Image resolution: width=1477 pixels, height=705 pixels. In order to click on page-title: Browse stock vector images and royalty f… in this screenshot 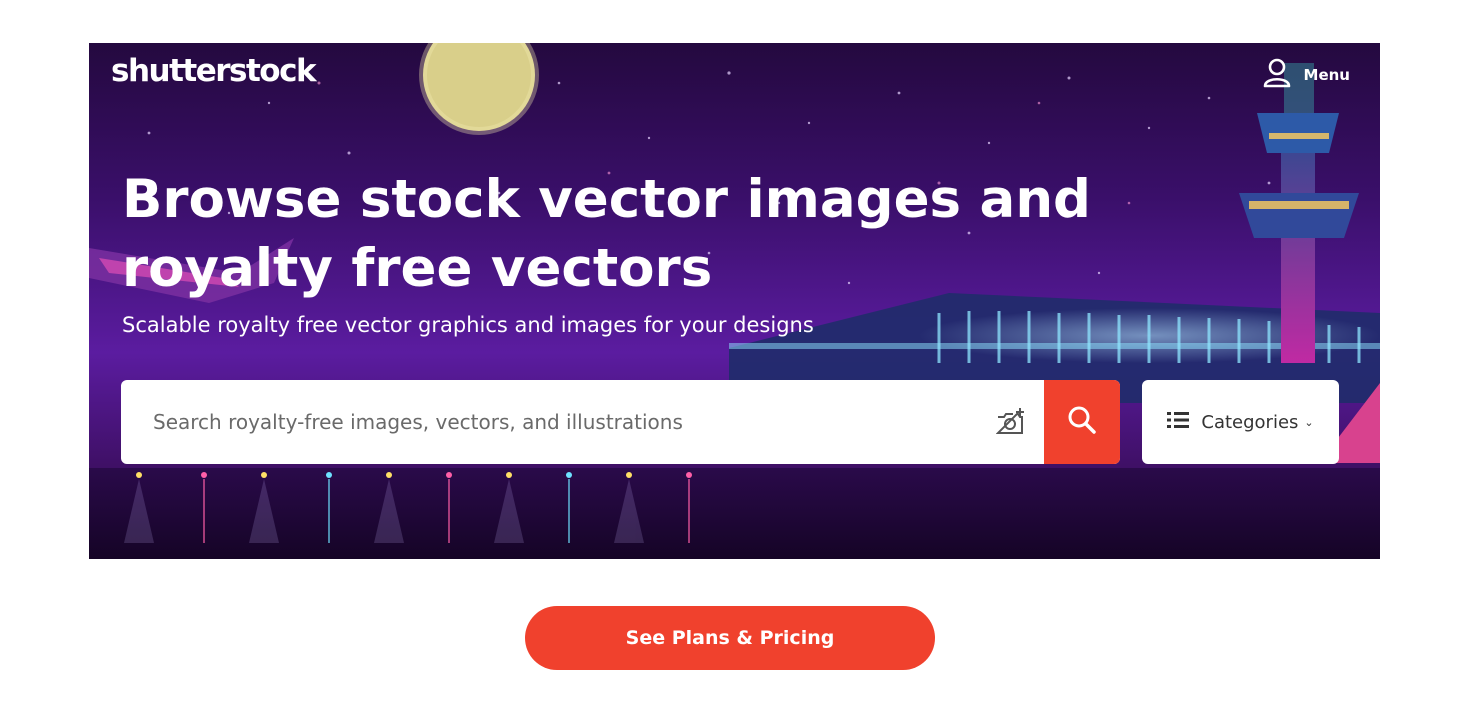, I will do `click(606, 234)`.